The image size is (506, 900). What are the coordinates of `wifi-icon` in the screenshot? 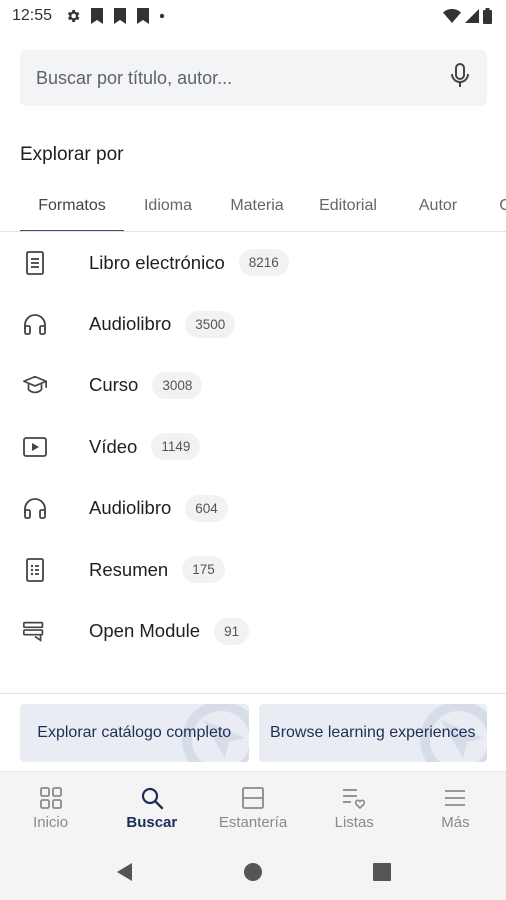 It's located at (452, 16).